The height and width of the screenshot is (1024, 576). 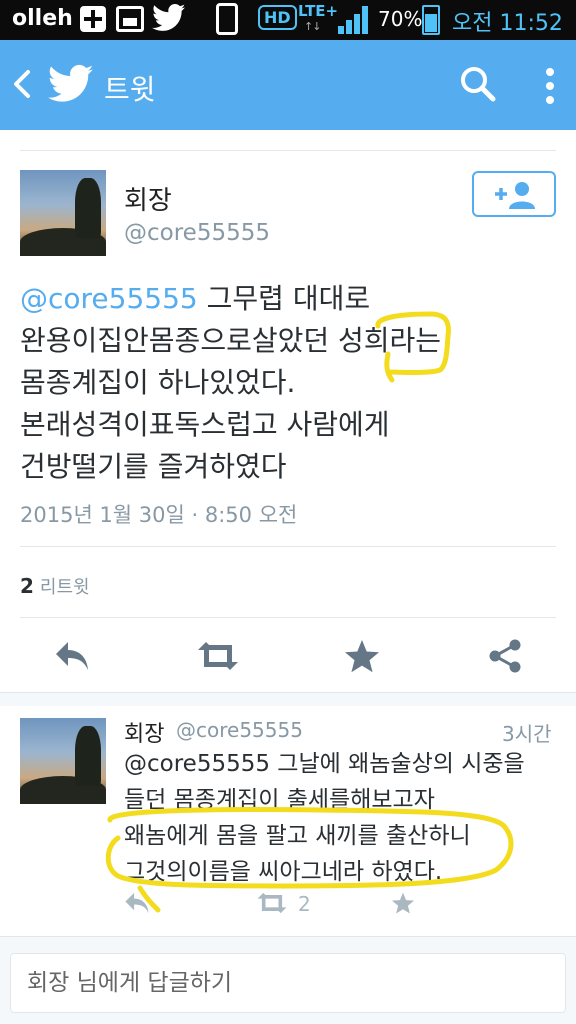 I want to click on section-separator, so click(x=288, y=699).